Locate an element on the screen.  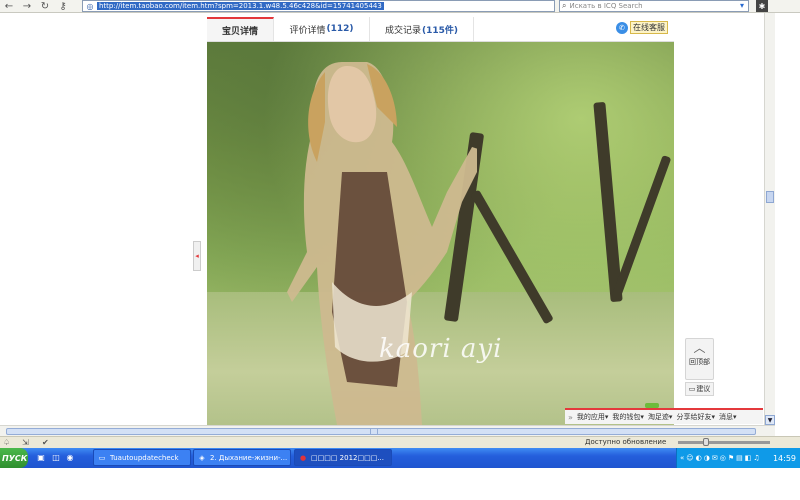
tab-count: (112) is located at coordinates (340, 29).